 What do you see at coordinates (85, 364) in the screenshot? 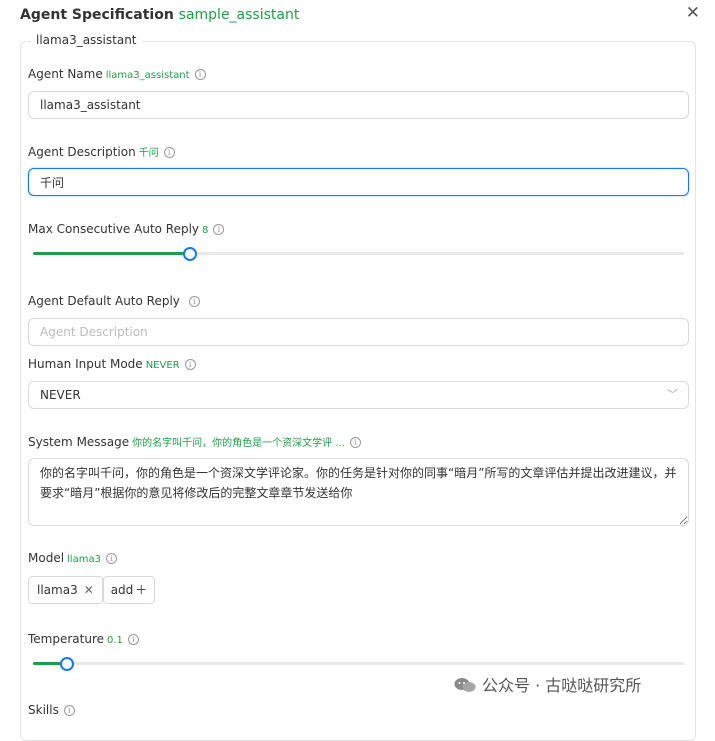
I see `human-input-label-text: Human Input Mode` at bounding box center [85, 364].